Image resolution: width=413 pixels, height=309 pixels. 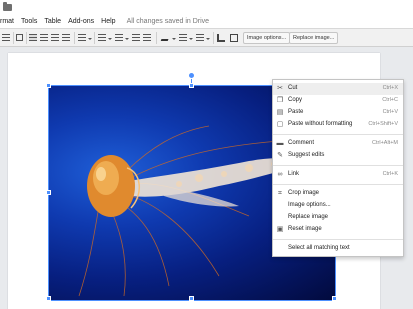 I want to click on align-center-icon, so click(x=44, y=37).